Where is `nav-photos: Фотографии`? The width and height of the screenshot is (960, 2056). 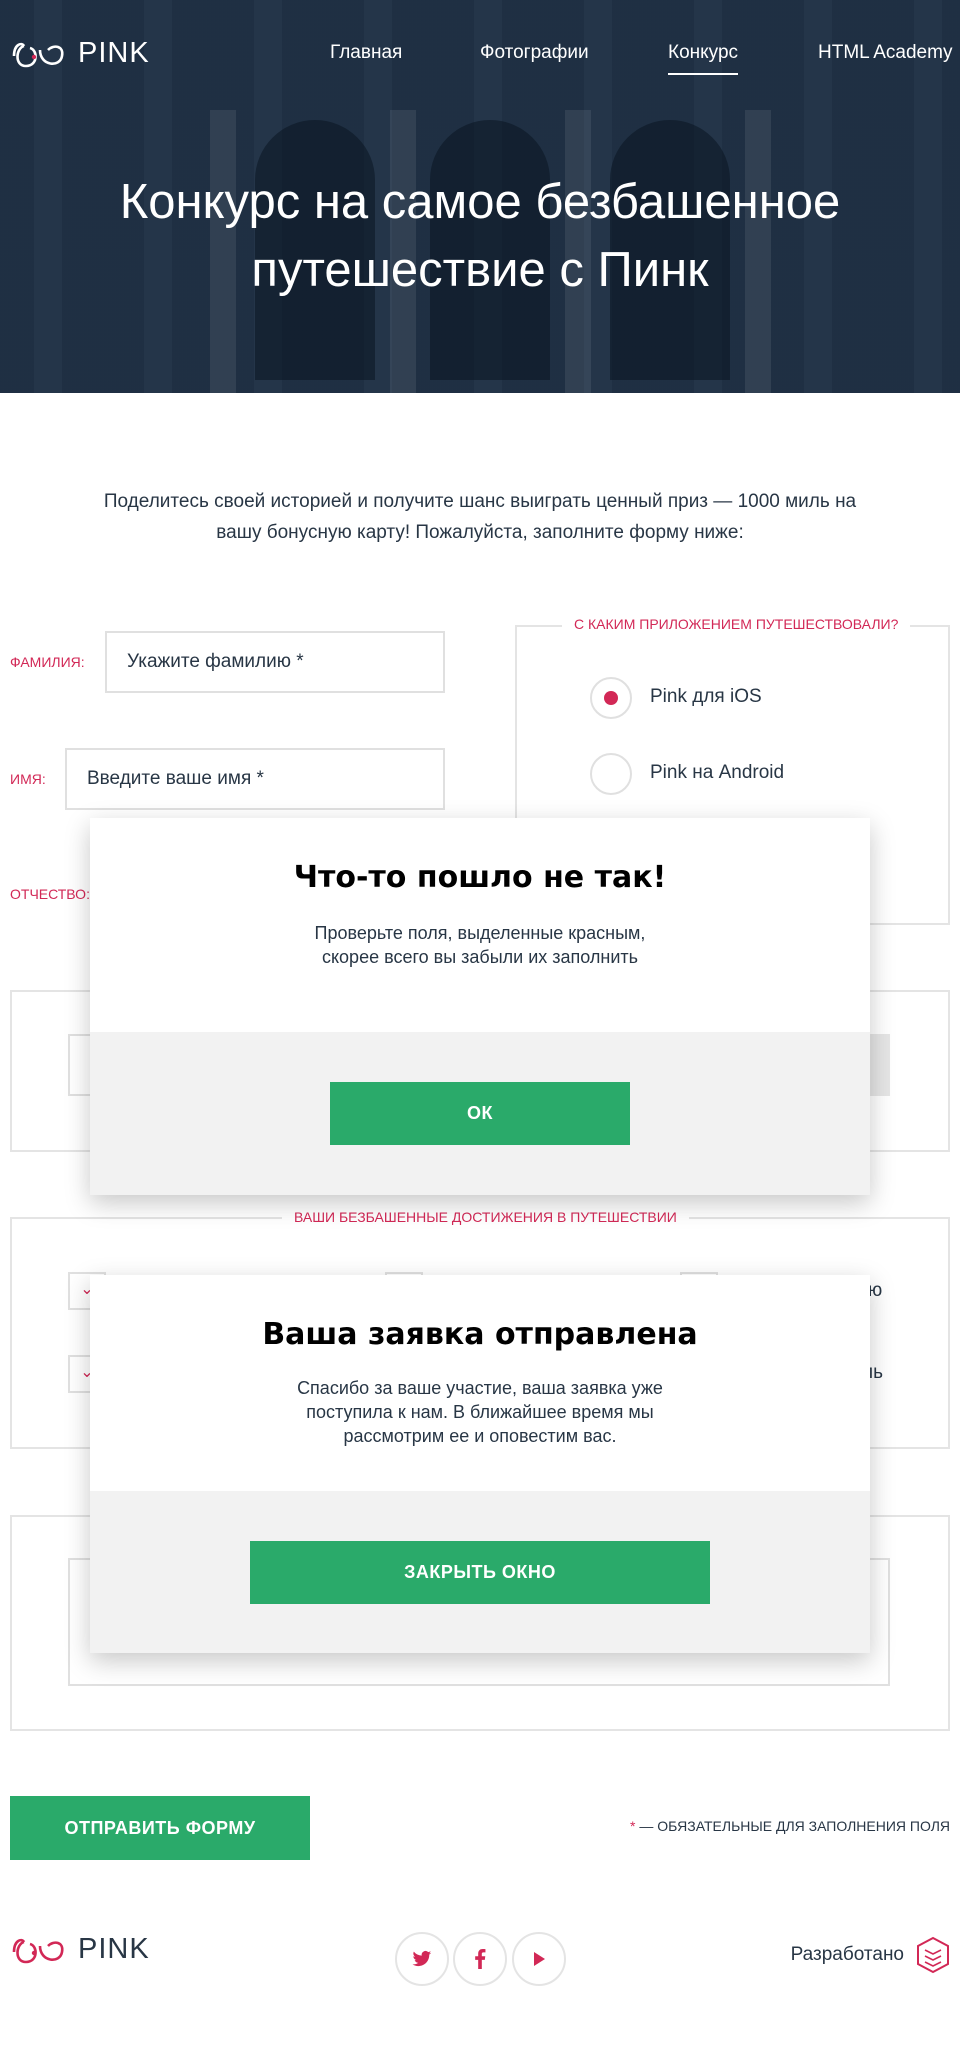
nav-photos: Фотографии is located at coordinates (534, 53).